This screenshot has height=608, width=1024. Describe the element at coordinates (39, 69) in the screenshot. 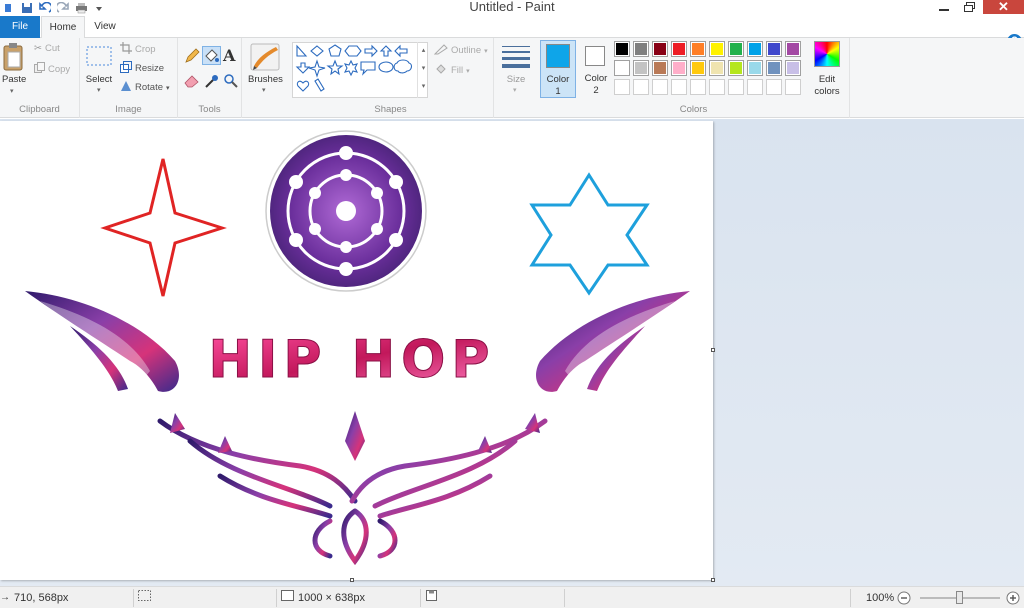

I see `copy-icon` at that location.